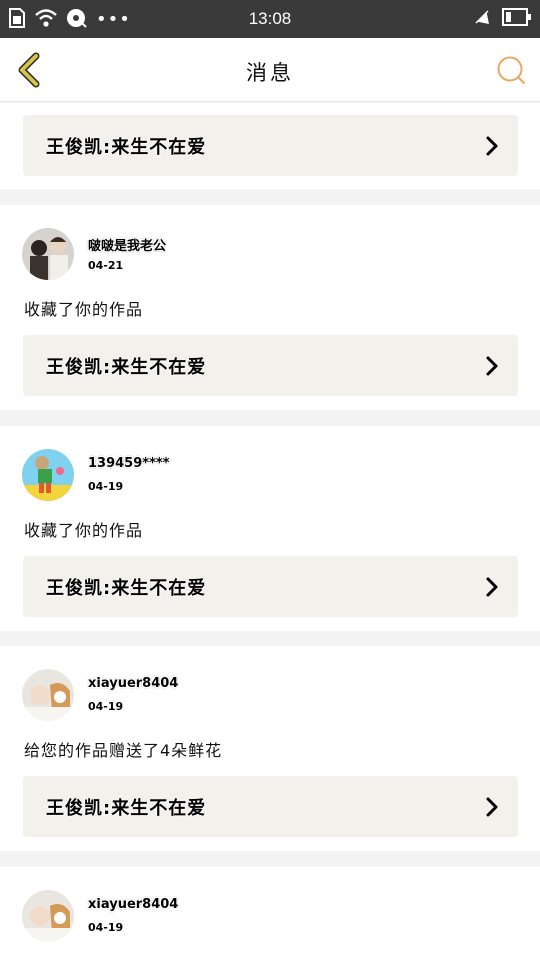 The image size is (540, 960). I want to click on status-bar: ••• 13:08, so click(270, 19).